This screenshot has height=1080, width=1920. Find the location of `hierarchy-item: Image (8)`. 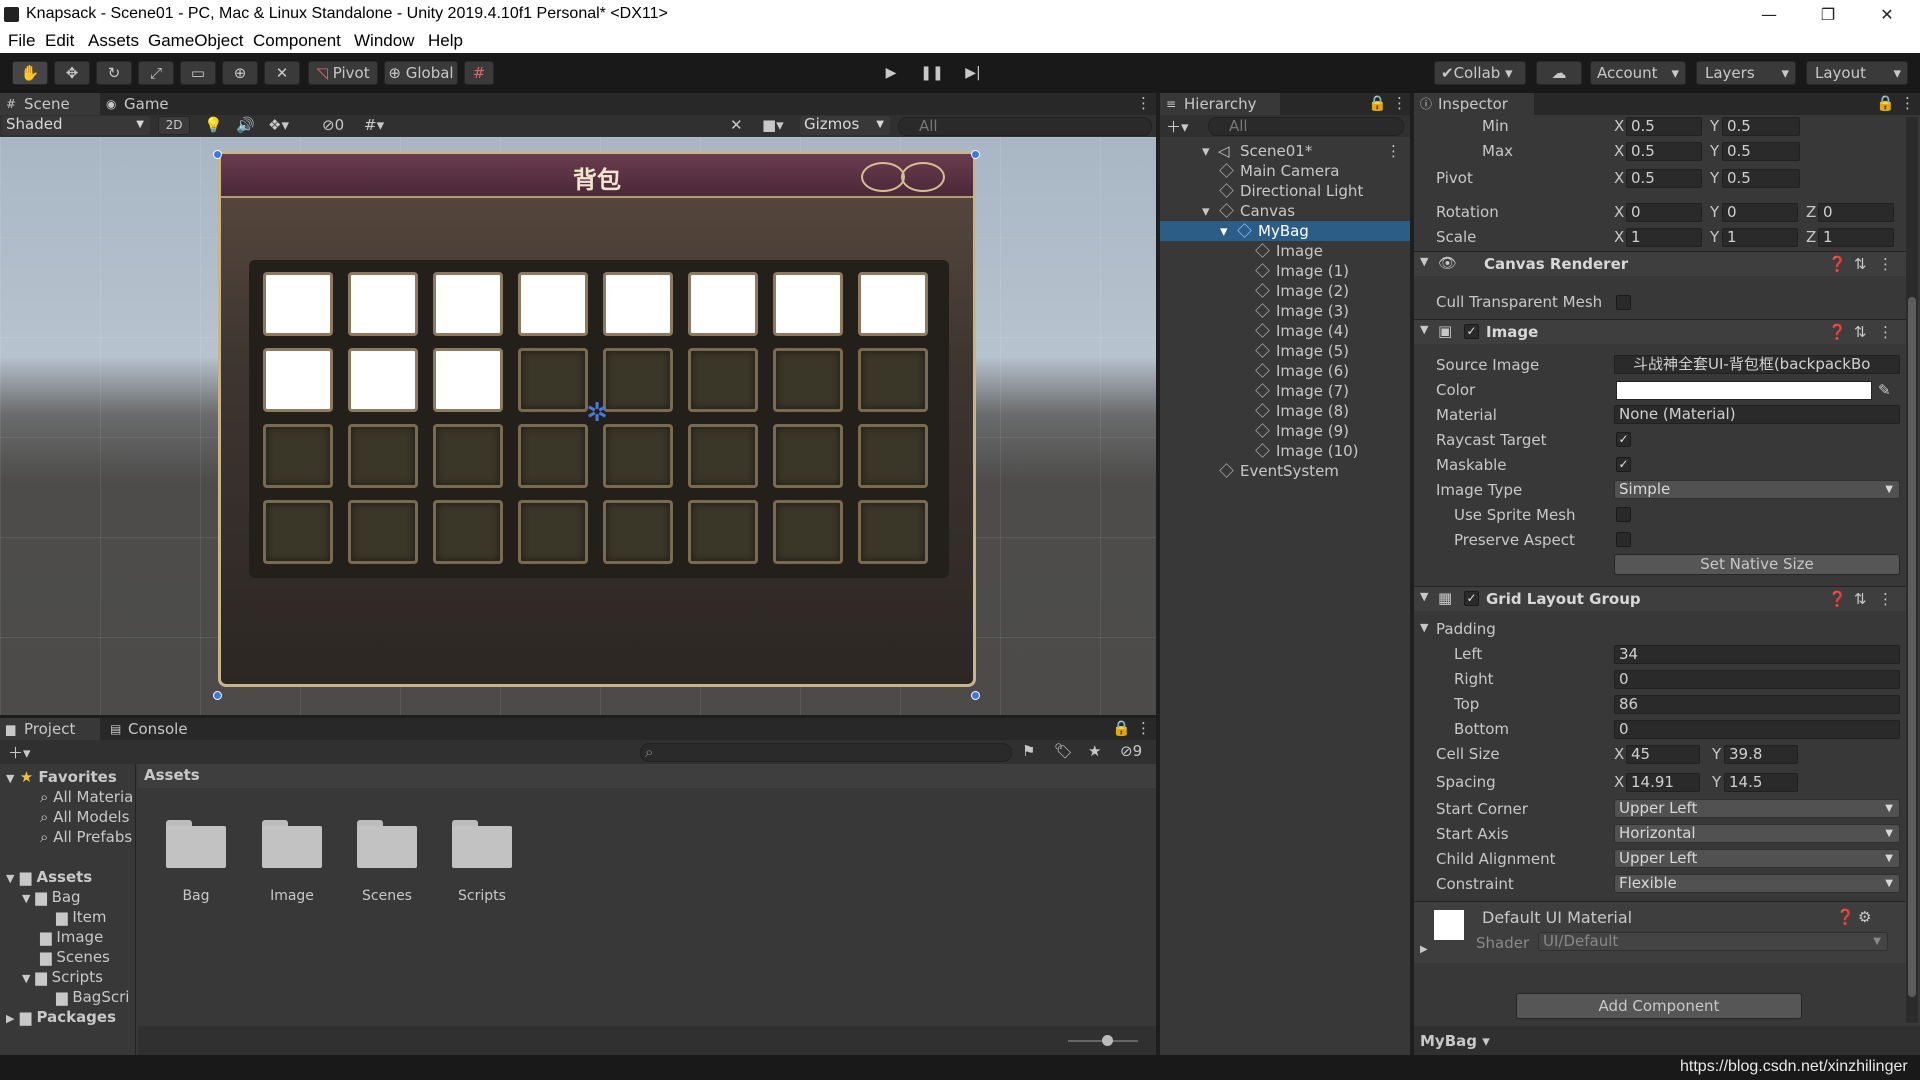

hierarchy-item: Image (8) is located at coordinates (1285, 411).